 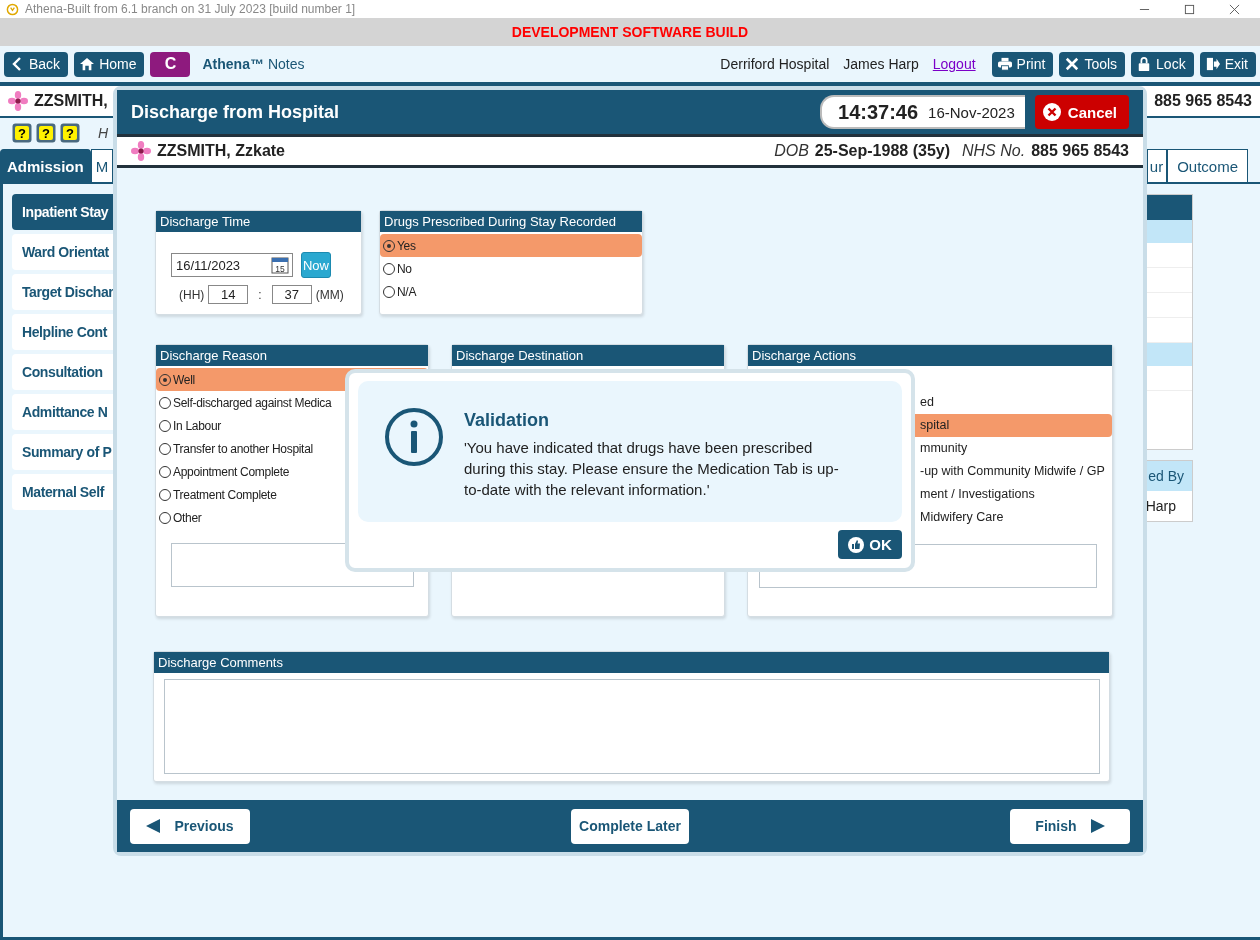 I want to click on app-name: Athena™, so click(x=233, y=64).